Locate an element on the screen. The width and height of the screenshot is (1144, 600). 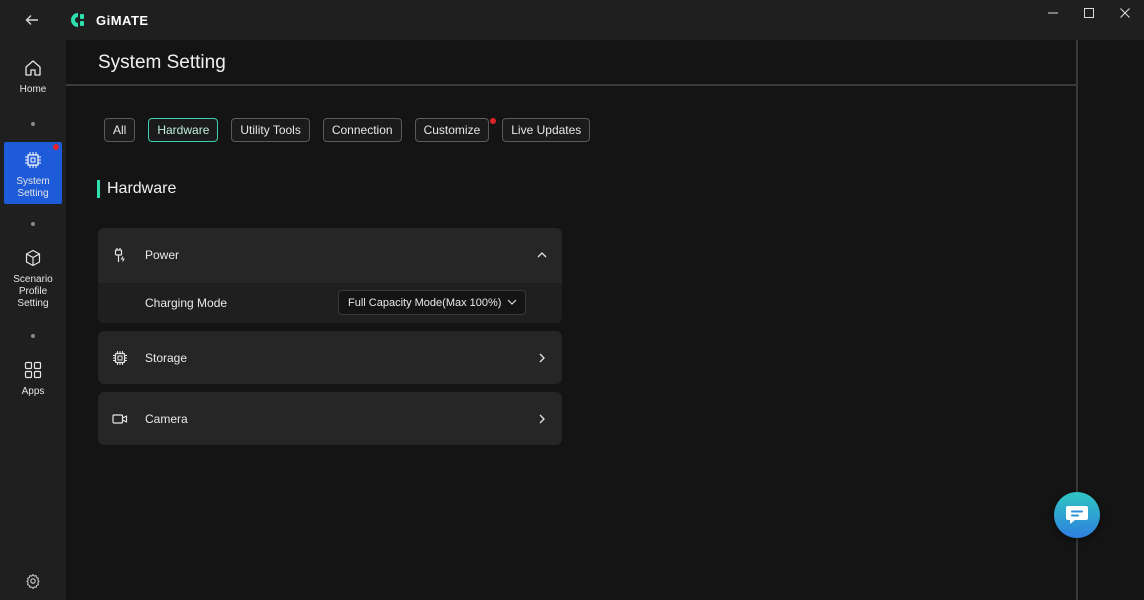
chat-icon is located at coordinates (1077, 515).